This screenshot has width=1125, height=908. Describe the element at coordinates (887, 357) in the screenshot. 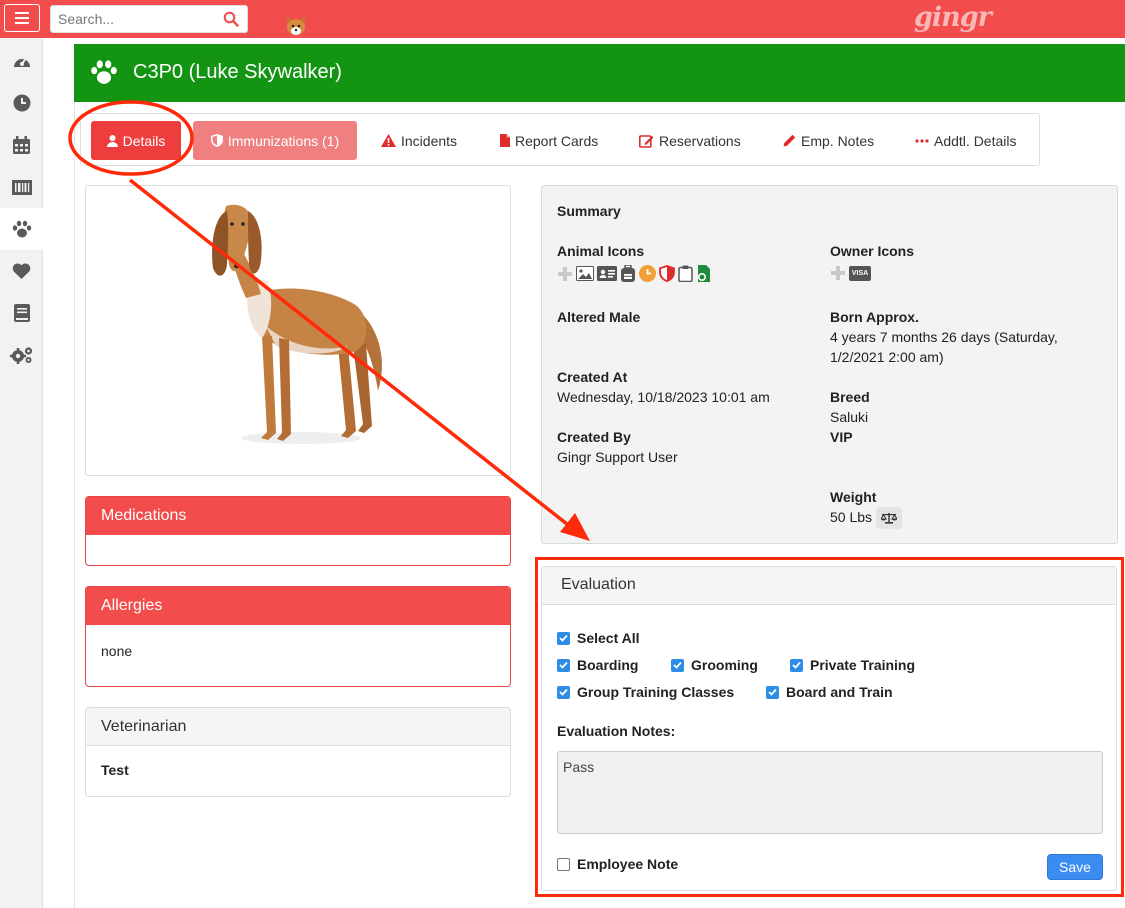

I see `born-value-line2: 1/2/2021 2:00 am)` at that location.